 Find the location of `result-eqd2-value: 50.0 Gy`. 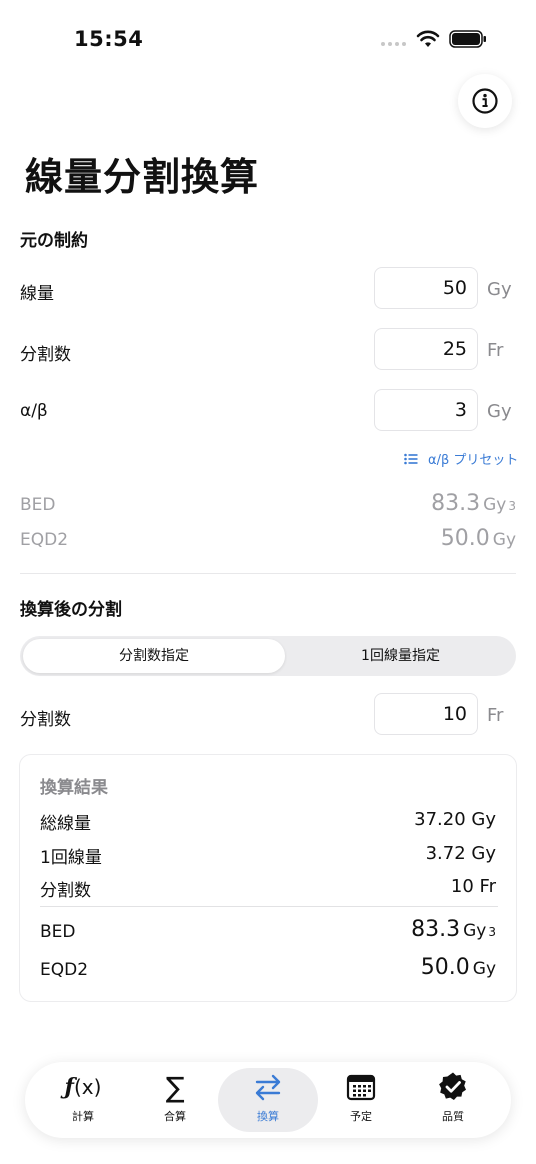

result-eqd2-value: 50.0 Gy is located at coordinates (458, 967).